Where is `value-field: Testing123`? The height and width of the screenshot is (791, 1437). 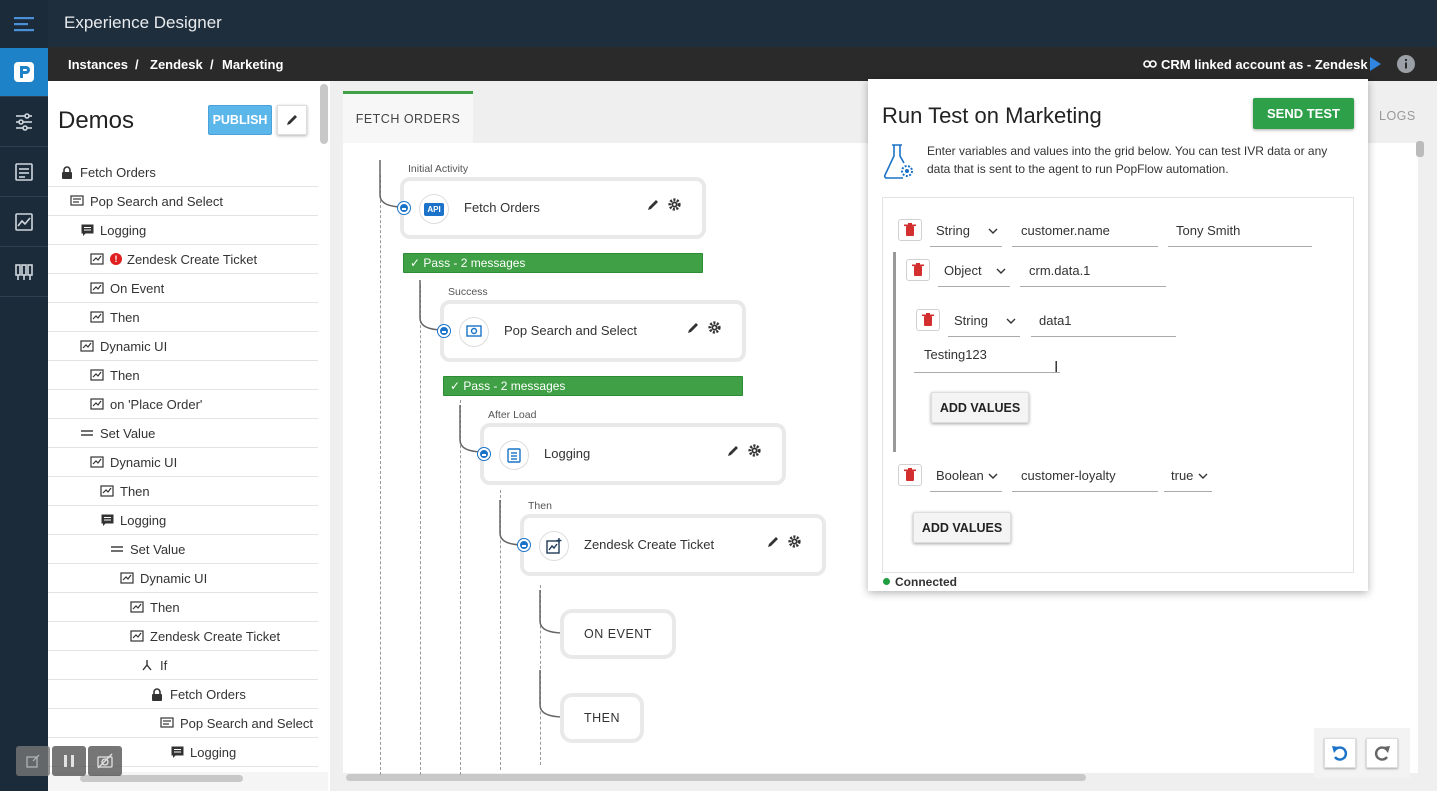 value-field: Testing123 is located at coordinates (987, 360).